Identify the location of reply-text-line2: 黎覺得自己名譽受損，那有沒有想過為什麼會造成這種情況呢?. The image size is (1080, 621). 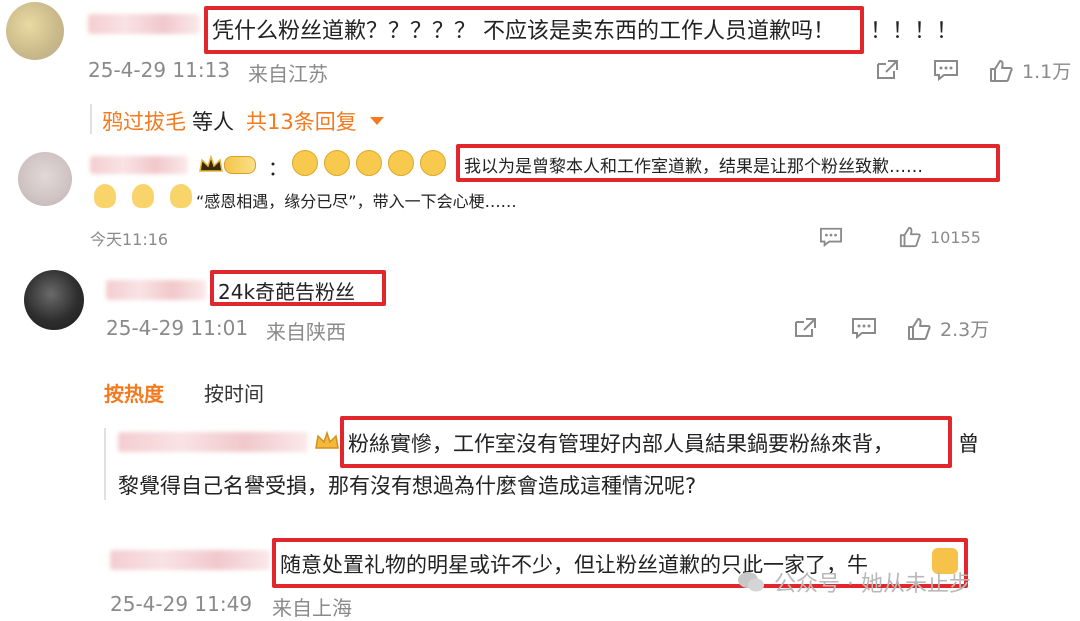
(407, 486).